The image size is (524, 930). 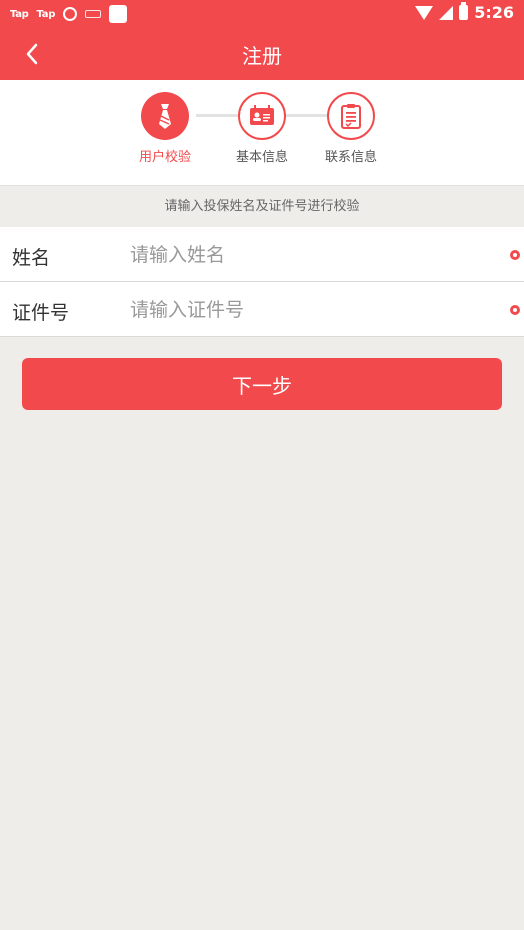 I want to click on signal-icon, so click(x=446, y=12).